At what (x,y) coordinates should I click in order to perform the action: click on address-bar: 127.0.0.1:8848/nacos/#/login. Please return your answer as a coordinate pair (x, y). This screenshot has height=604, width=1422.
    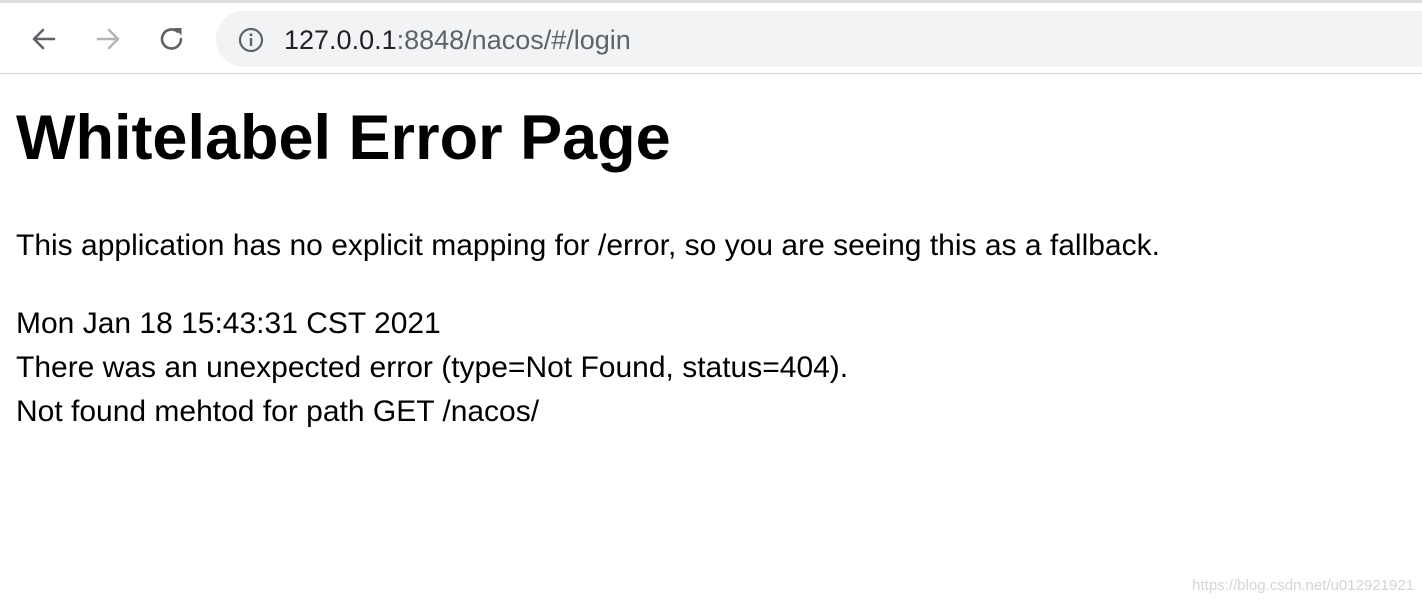
    Looking at the image, I should click on (819, 39).